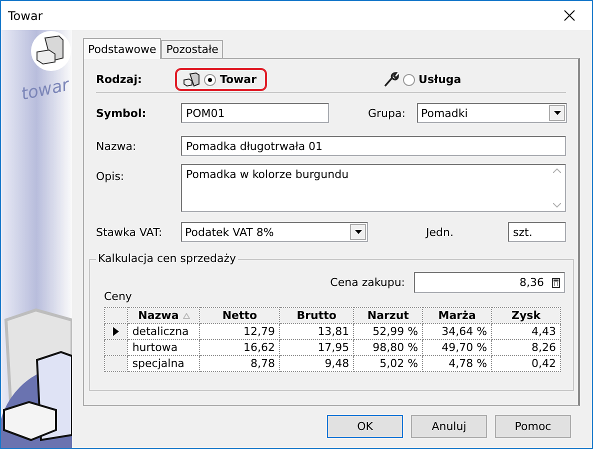 The width and height of the screenshot is (593, 449). Describe the element at coordinates (533, 426) in the screenshot. I see `dialog-button: Pomoc` at that location.